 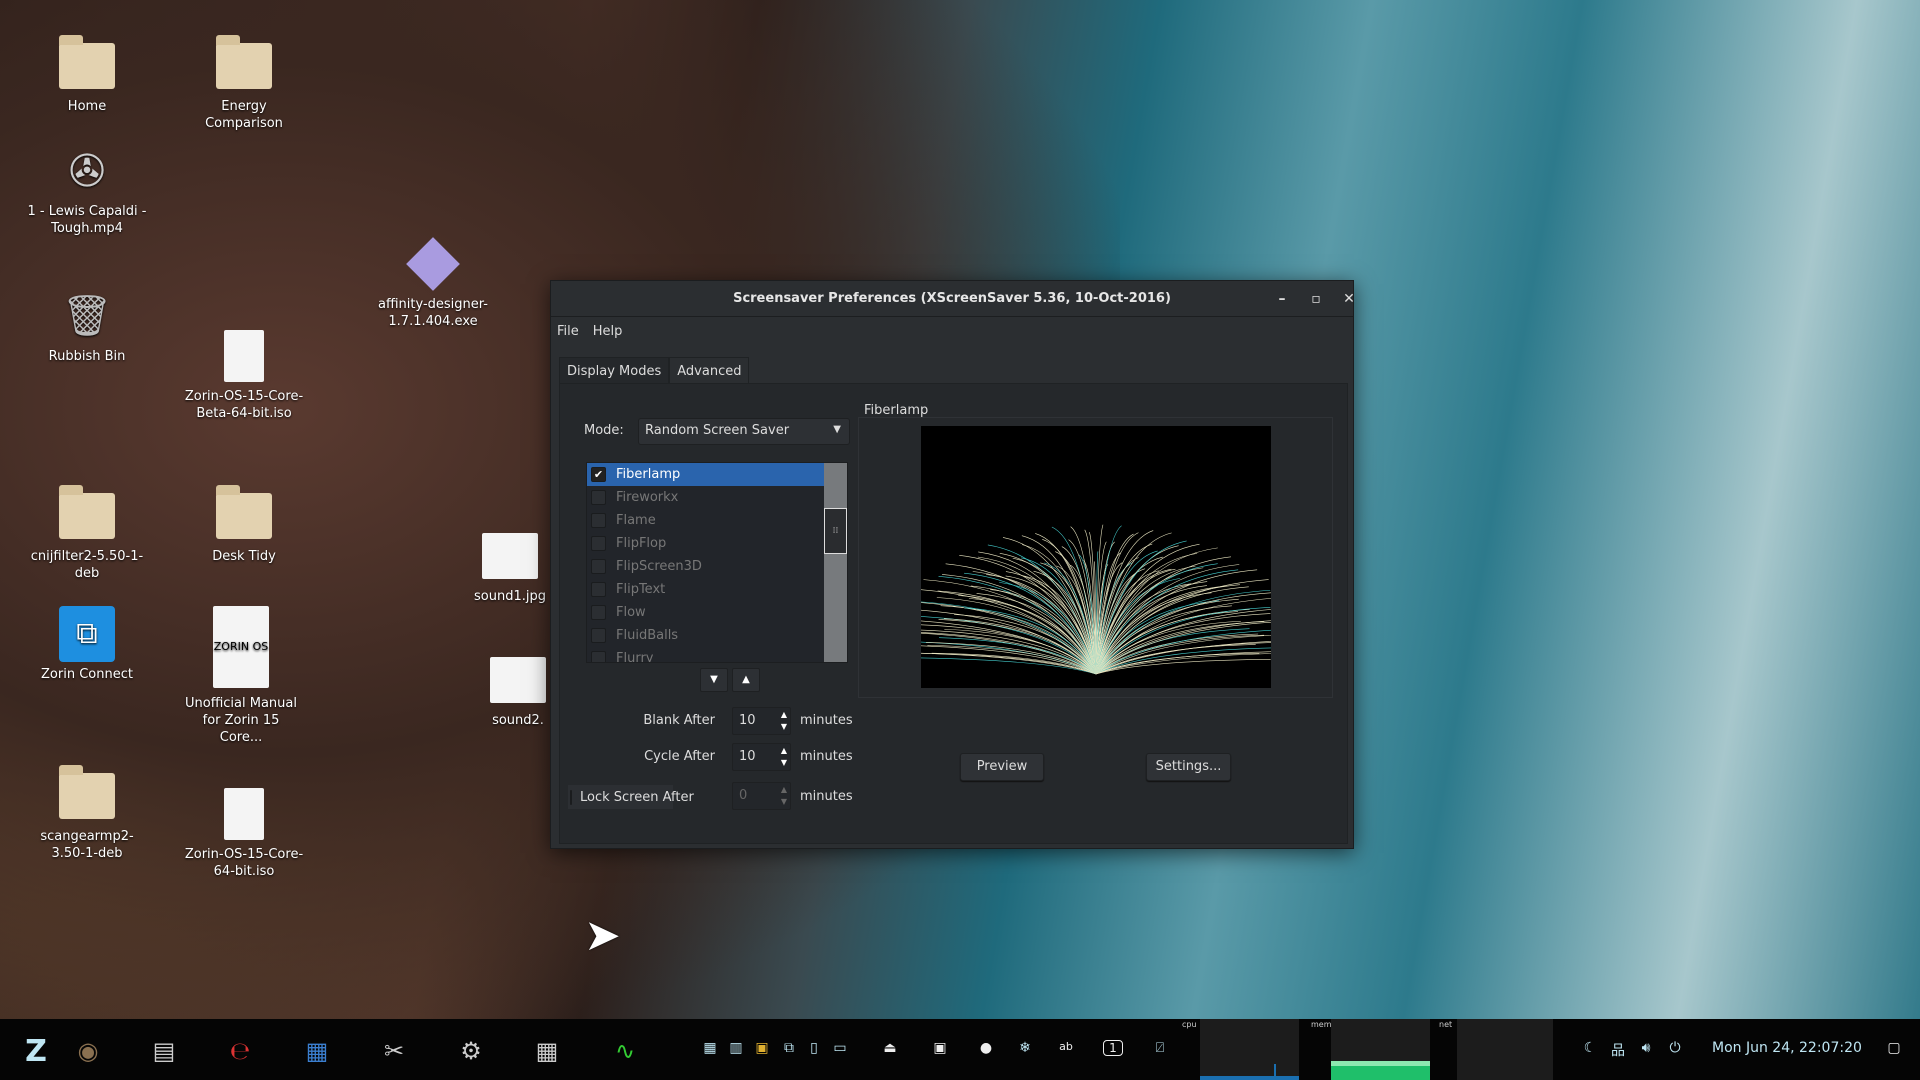 I want to click on document-viewer-icon: ℮, so click(x=240, y=1051).